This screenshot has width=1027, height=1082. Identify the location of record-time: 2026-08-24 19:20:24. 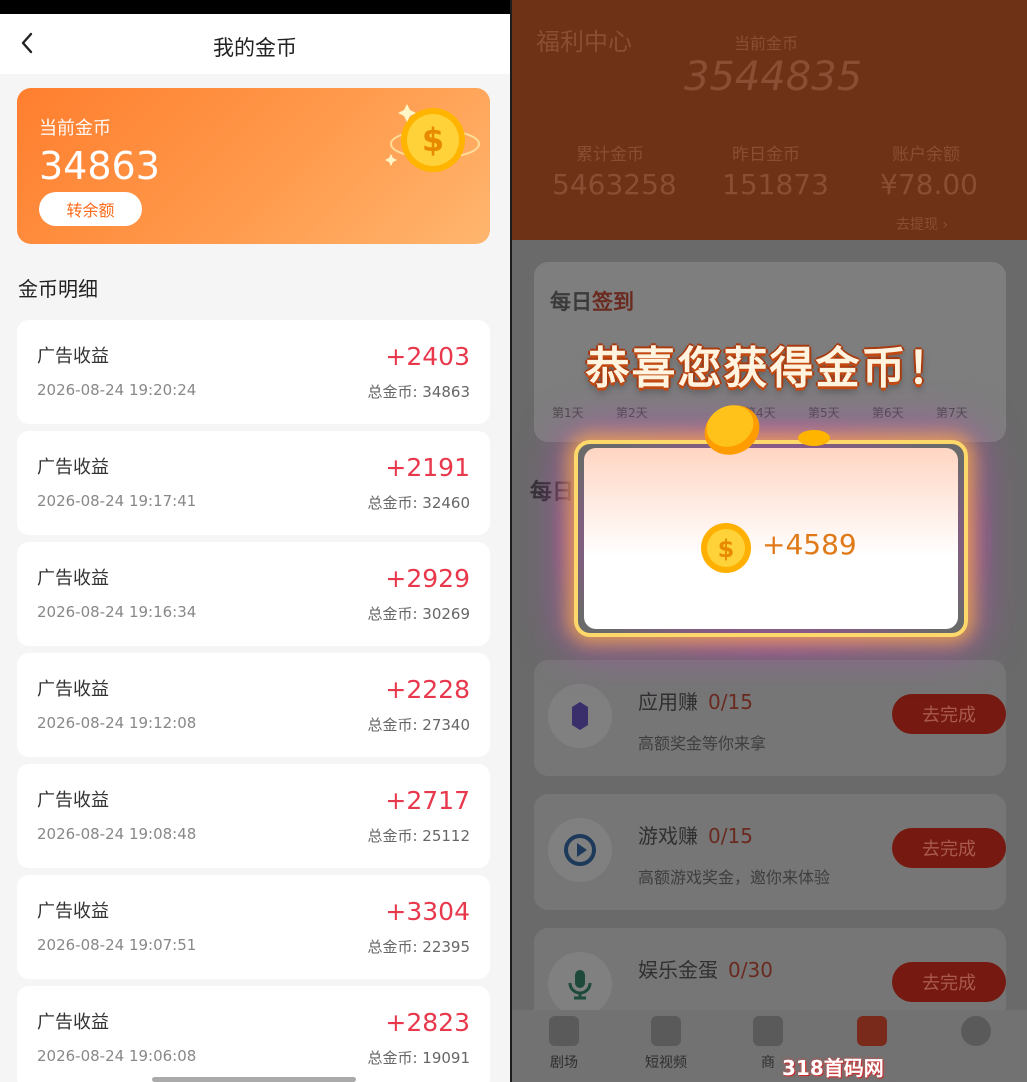
(117, 390).